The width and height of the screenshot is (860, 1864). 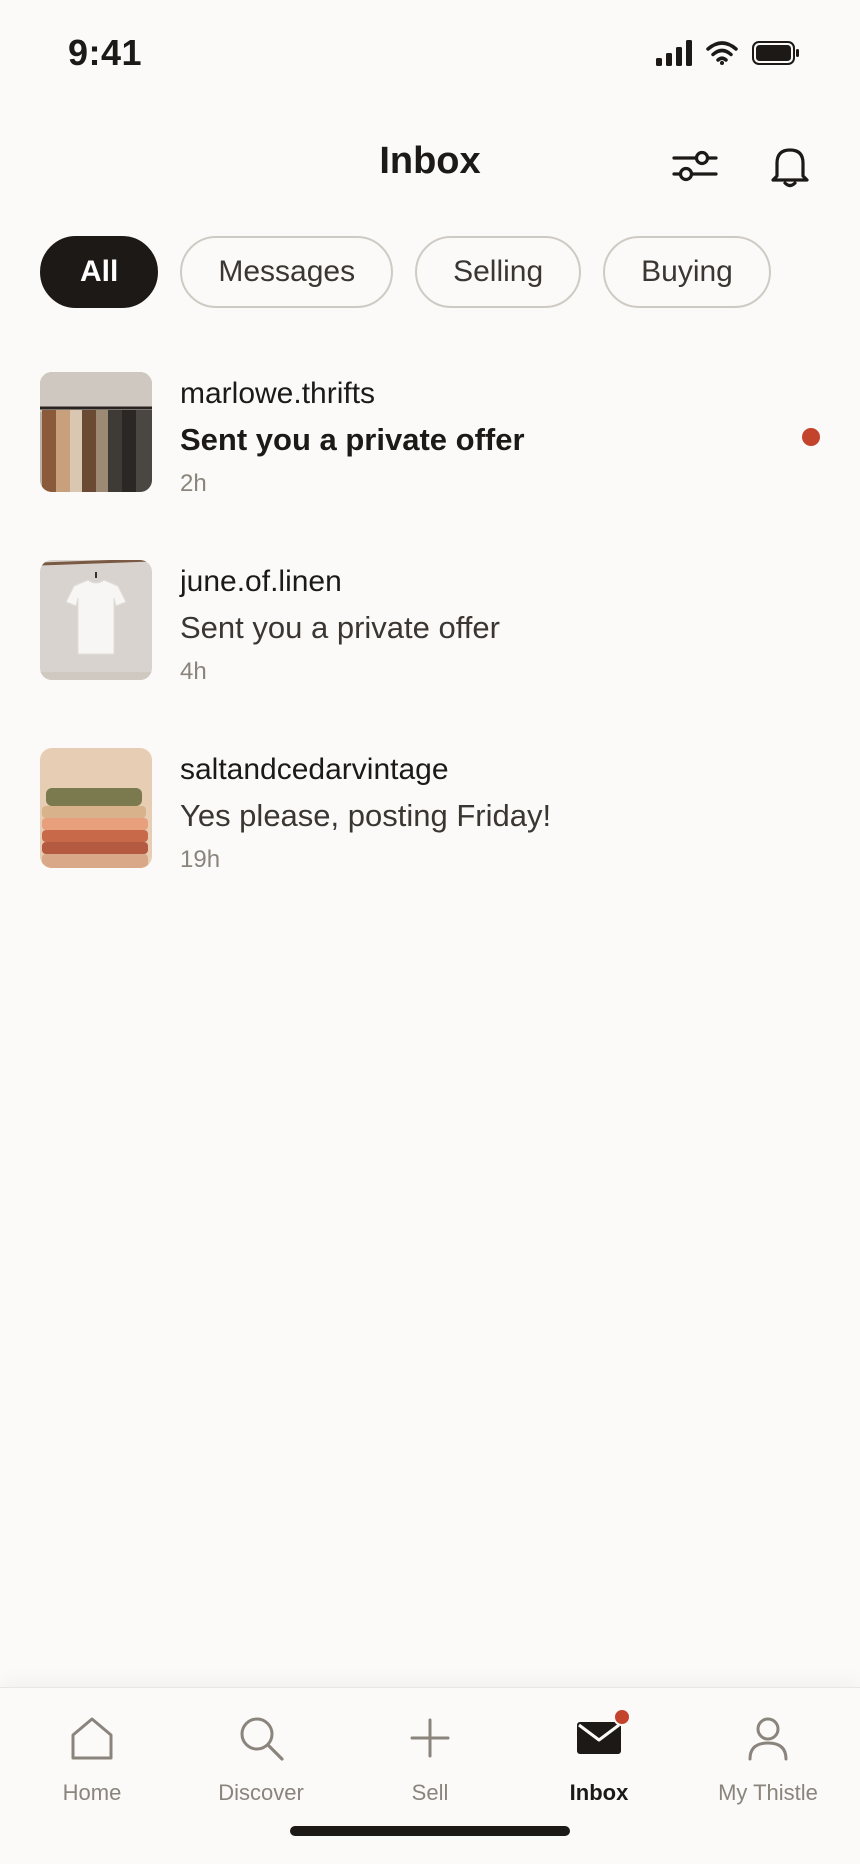 What do you see at coordinates (430, 1767) in the screenshot?
I see `tab-sell: Sell` at bounding box center [430, 1767].